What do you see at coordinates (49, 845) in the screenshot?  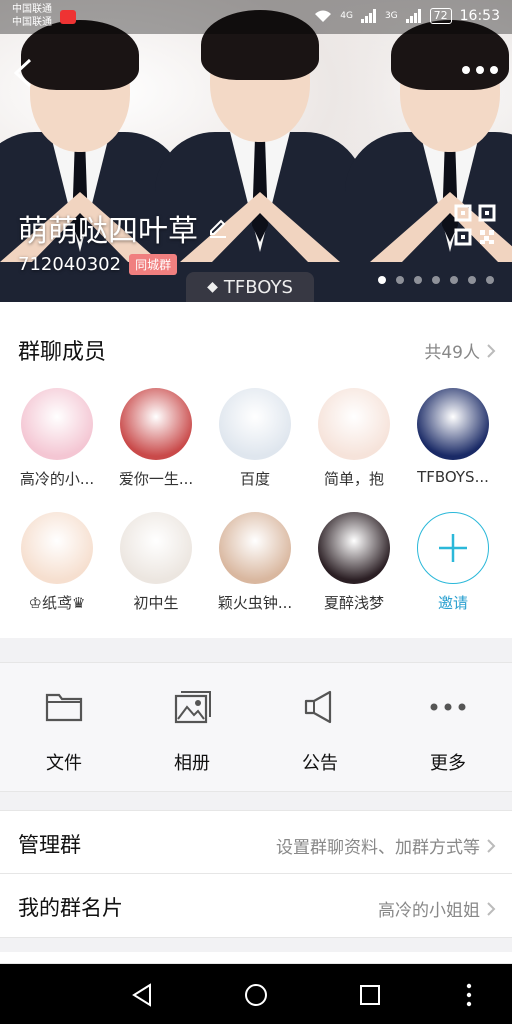 I see `manage-group-title: 管理群` at bounding box center [49, 845].